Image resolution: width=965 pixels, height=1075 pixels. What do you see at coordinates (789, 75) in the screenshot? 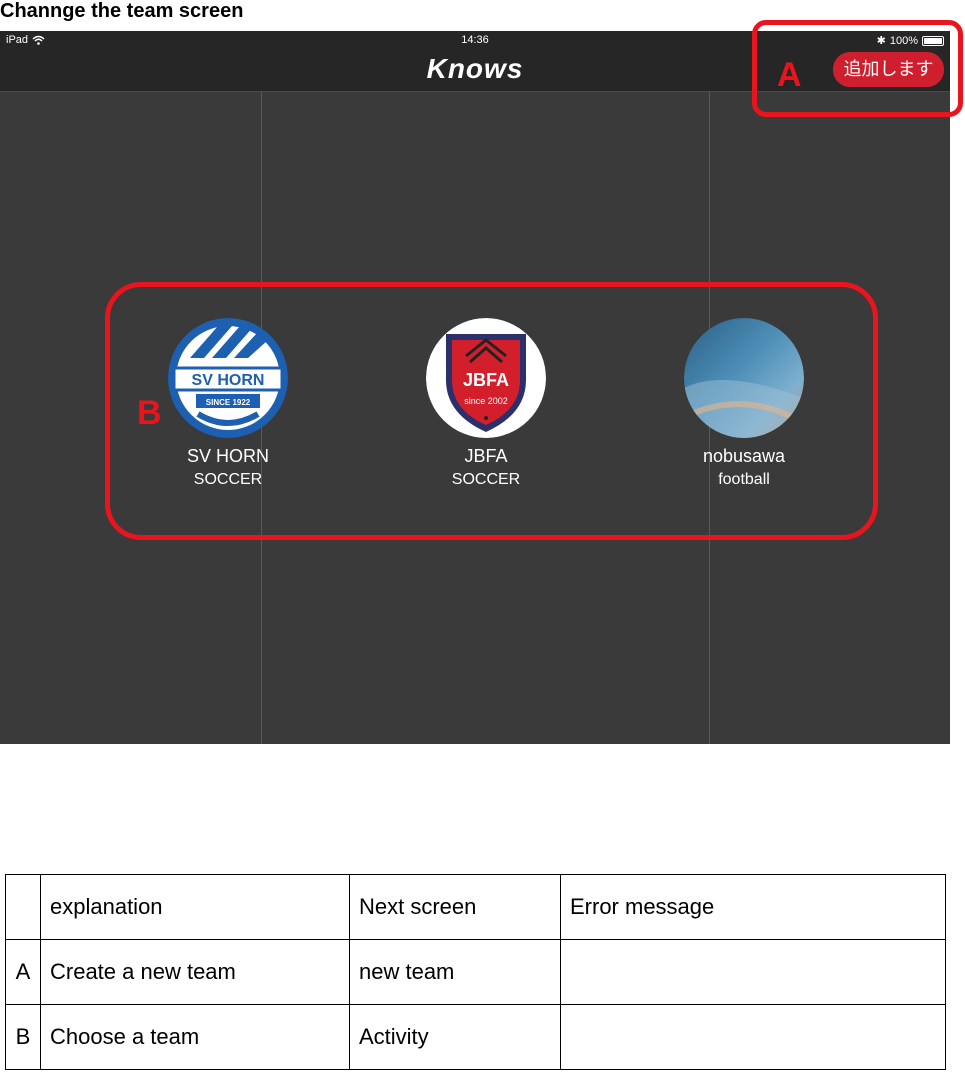
I see `annotation-label-a: A` at bounding box center [789, 75].